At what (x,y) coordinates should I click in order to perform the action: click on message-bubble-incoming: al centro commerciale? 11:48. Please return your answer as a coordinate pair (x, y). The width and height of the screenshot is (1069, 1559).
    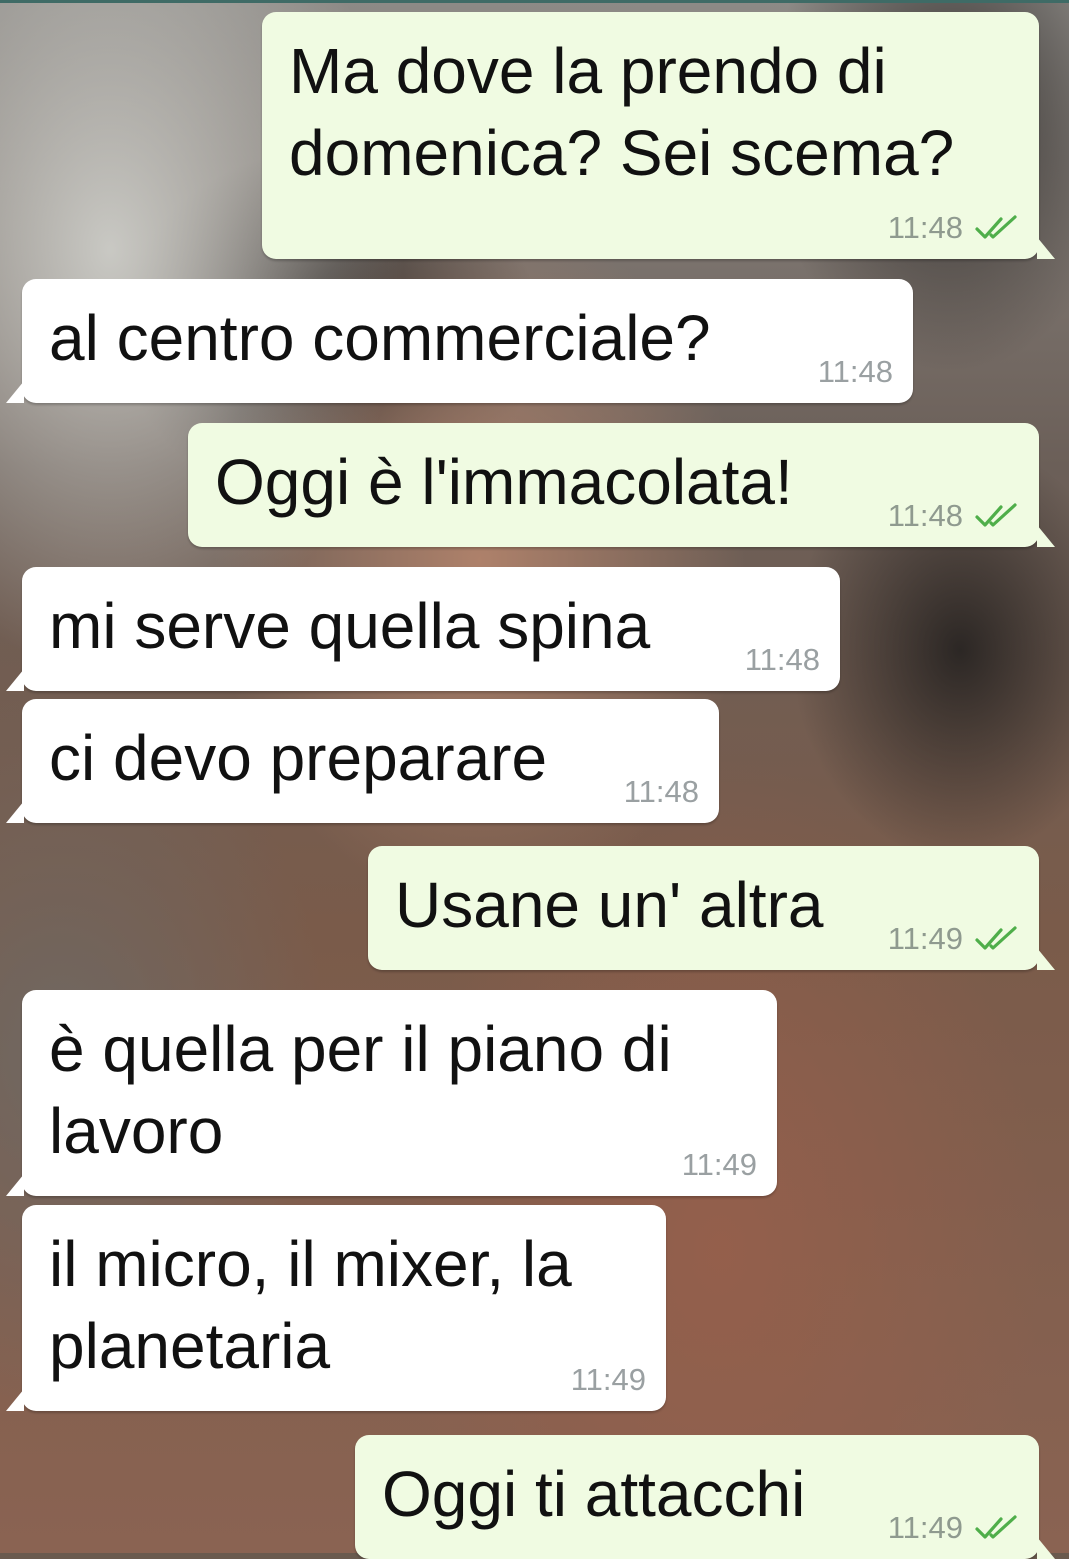
    Looking at the image, I should click on (459, 341).